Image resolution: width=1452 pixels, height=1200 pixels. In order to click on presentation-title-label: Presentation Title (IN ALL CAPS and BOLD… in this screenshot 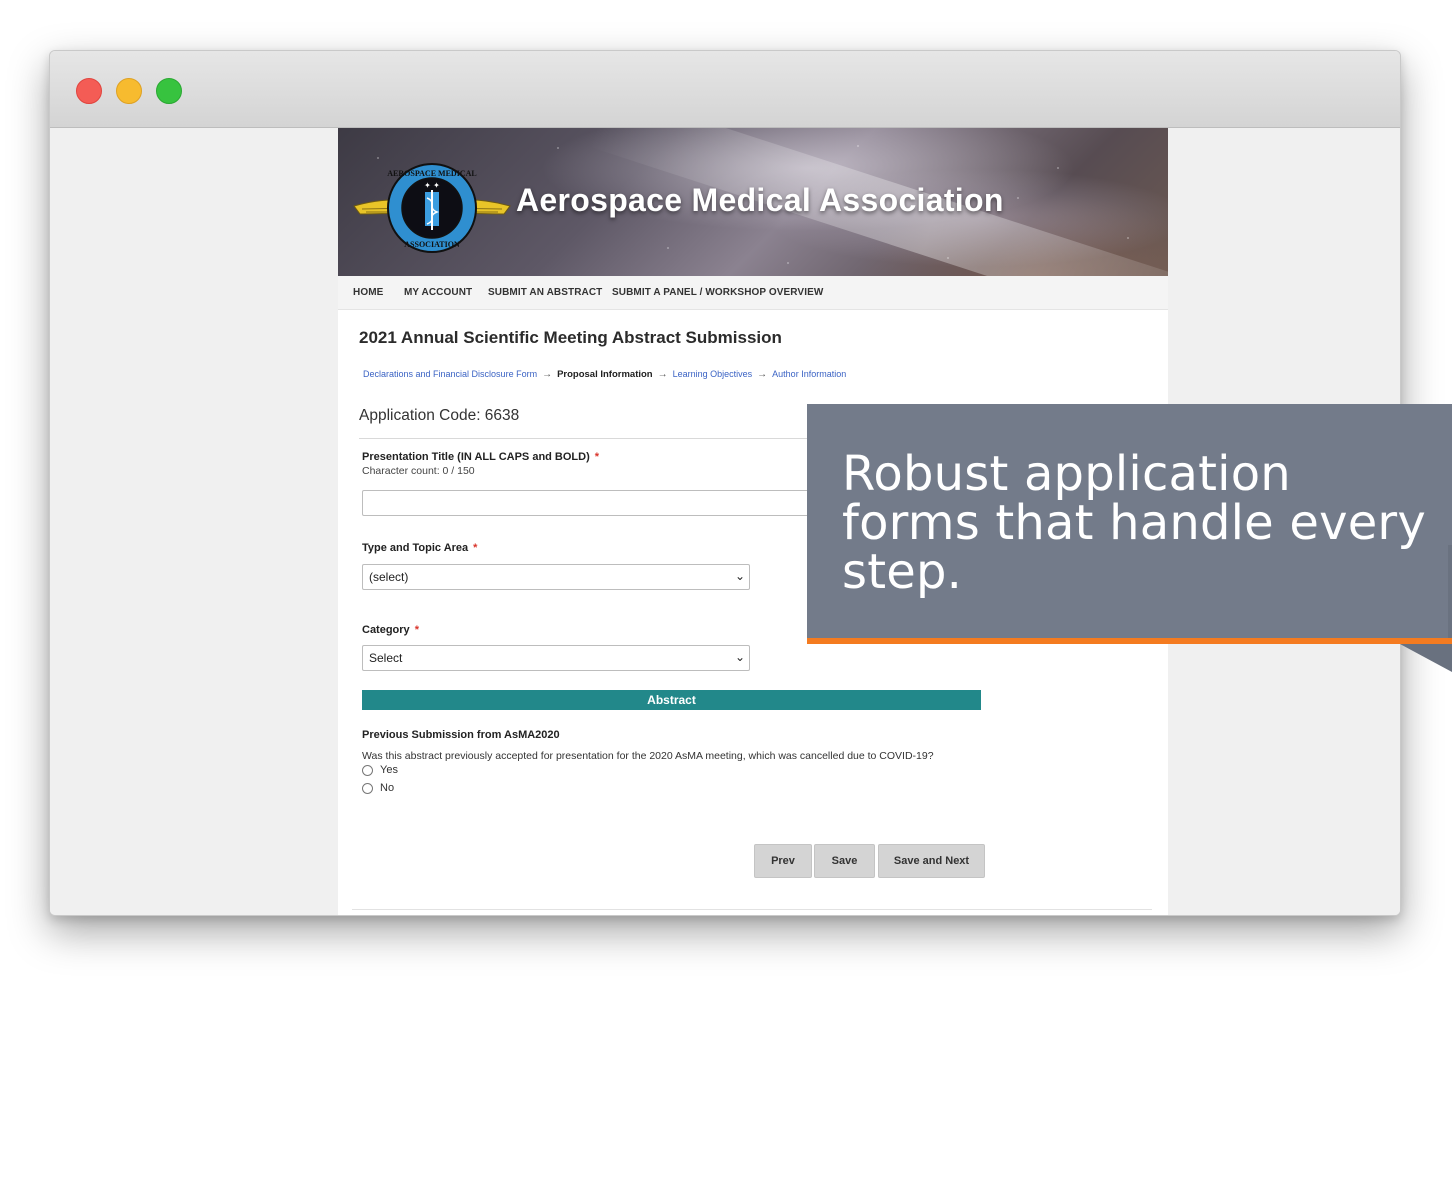, I will do `click(480, 457)`.